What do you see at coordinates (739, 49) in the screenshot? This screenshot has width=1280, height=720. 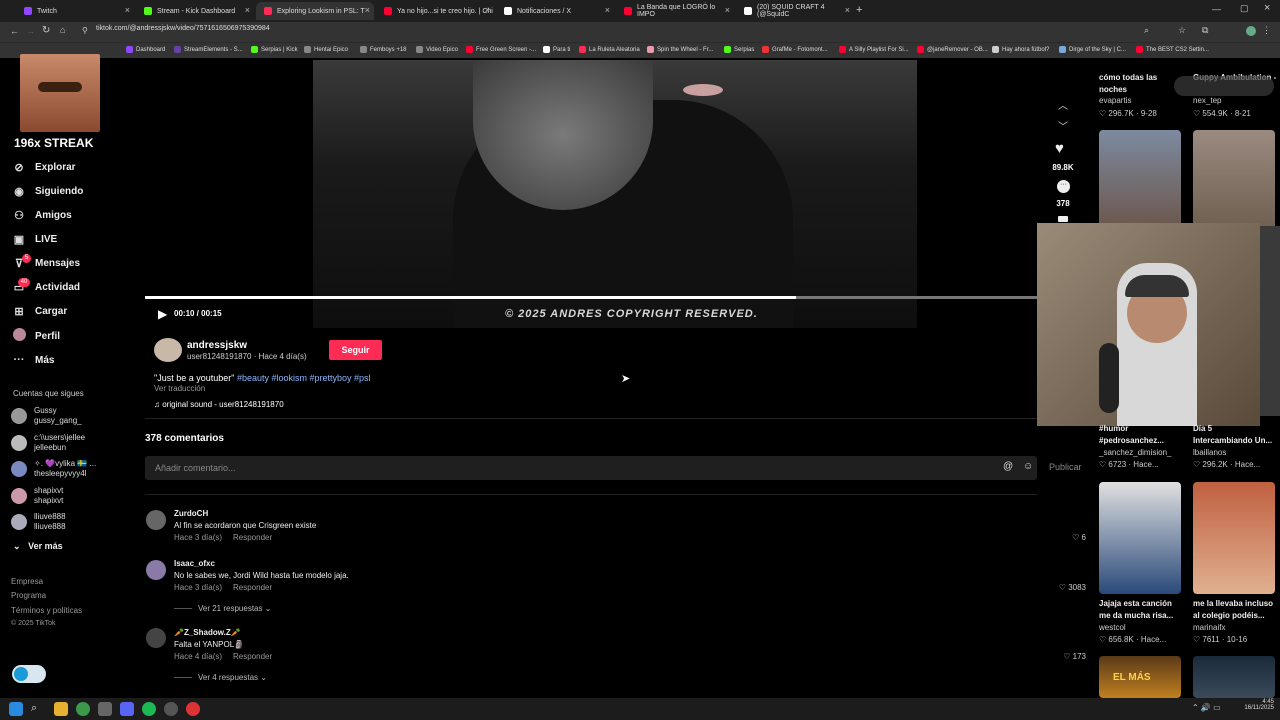 I see `bookmark-item: Serpias` at bounding box center [739, 49].